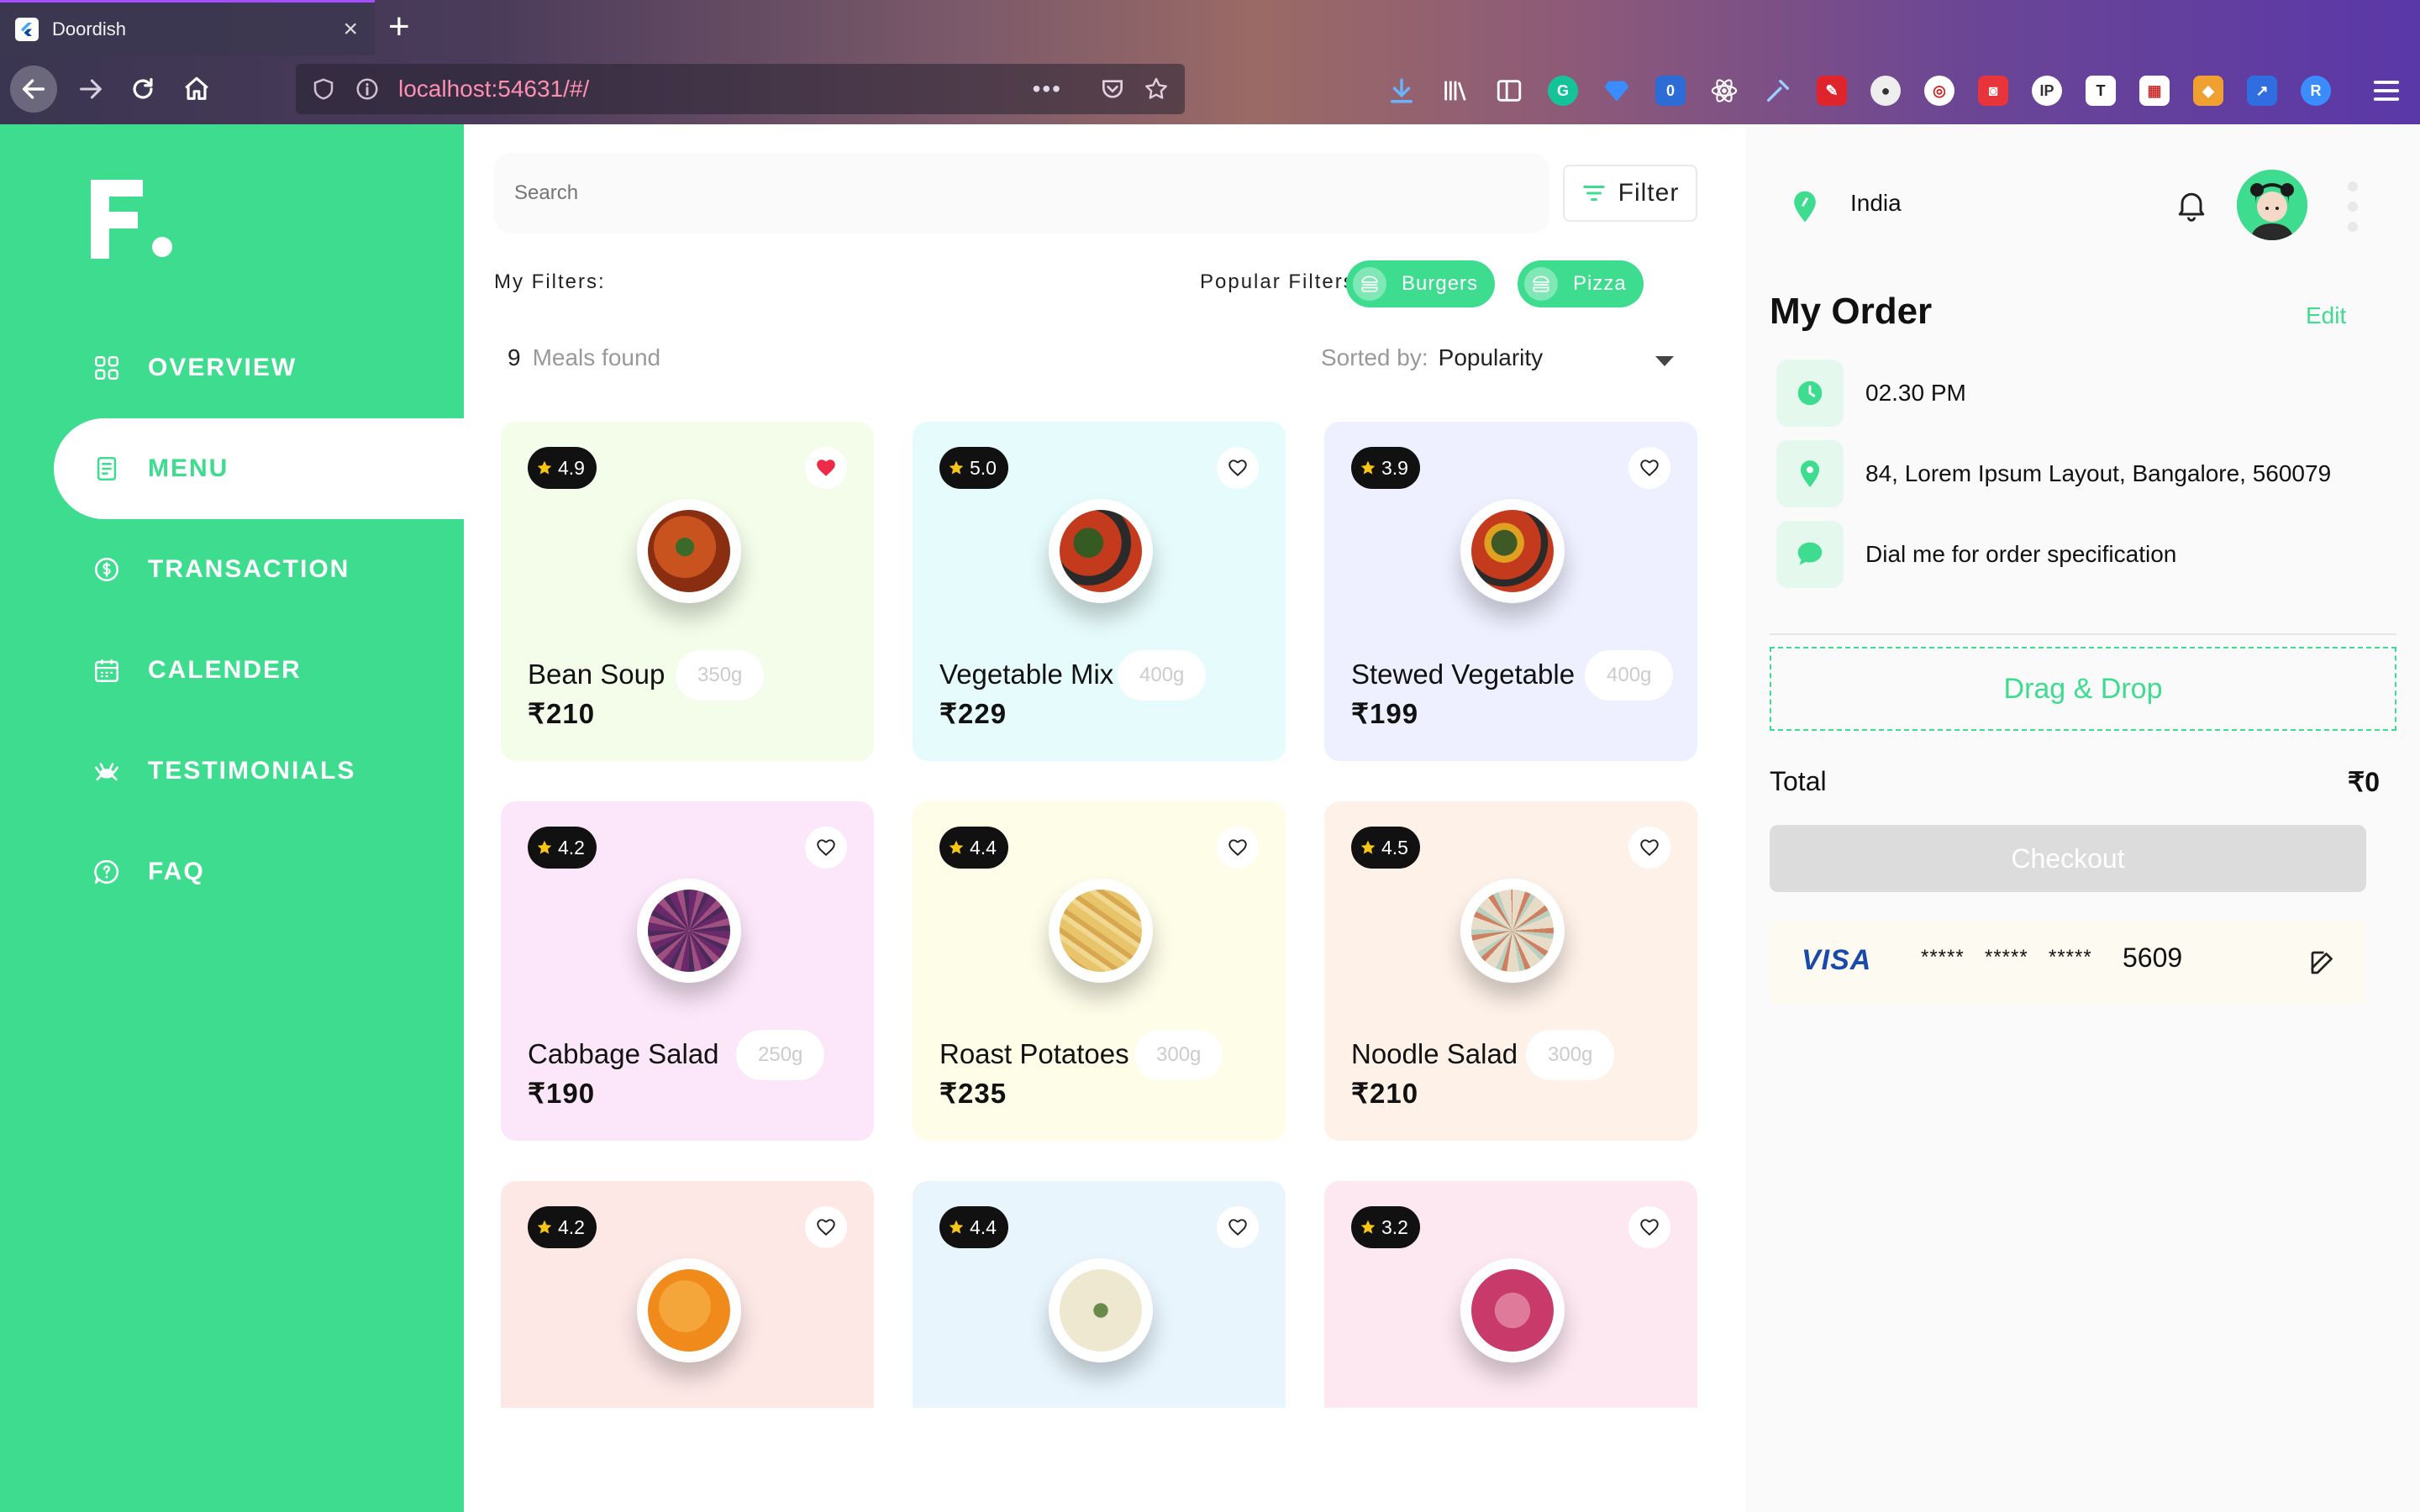 Image resolution: width=2420 pixels, height=1512 pixels. Describe the element at coordinates (571, 1226) in the screenshot. I see `rating-value: 4.2` at that location.